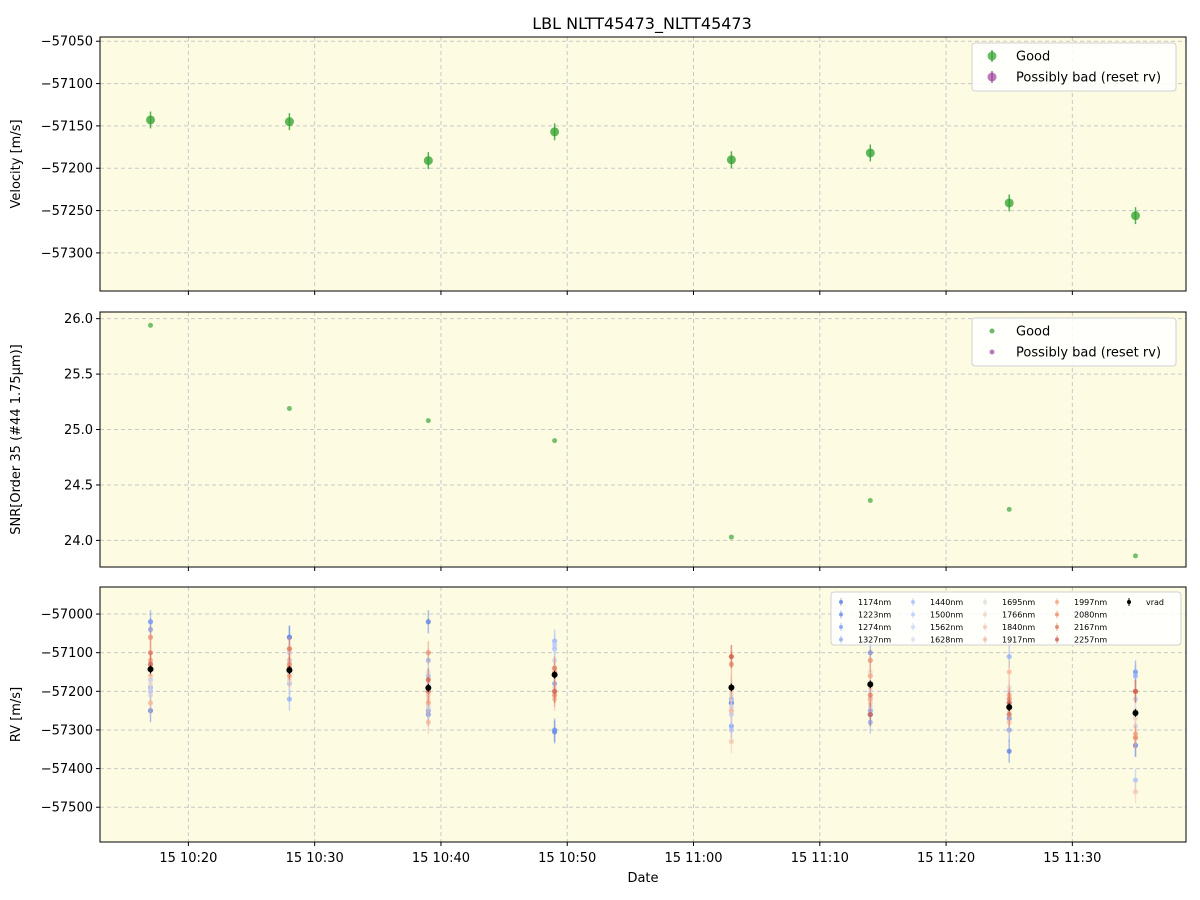 This screenshot has height=900, width=1200. I want to click on legend-label: 1840nm, so click(1018, 627).